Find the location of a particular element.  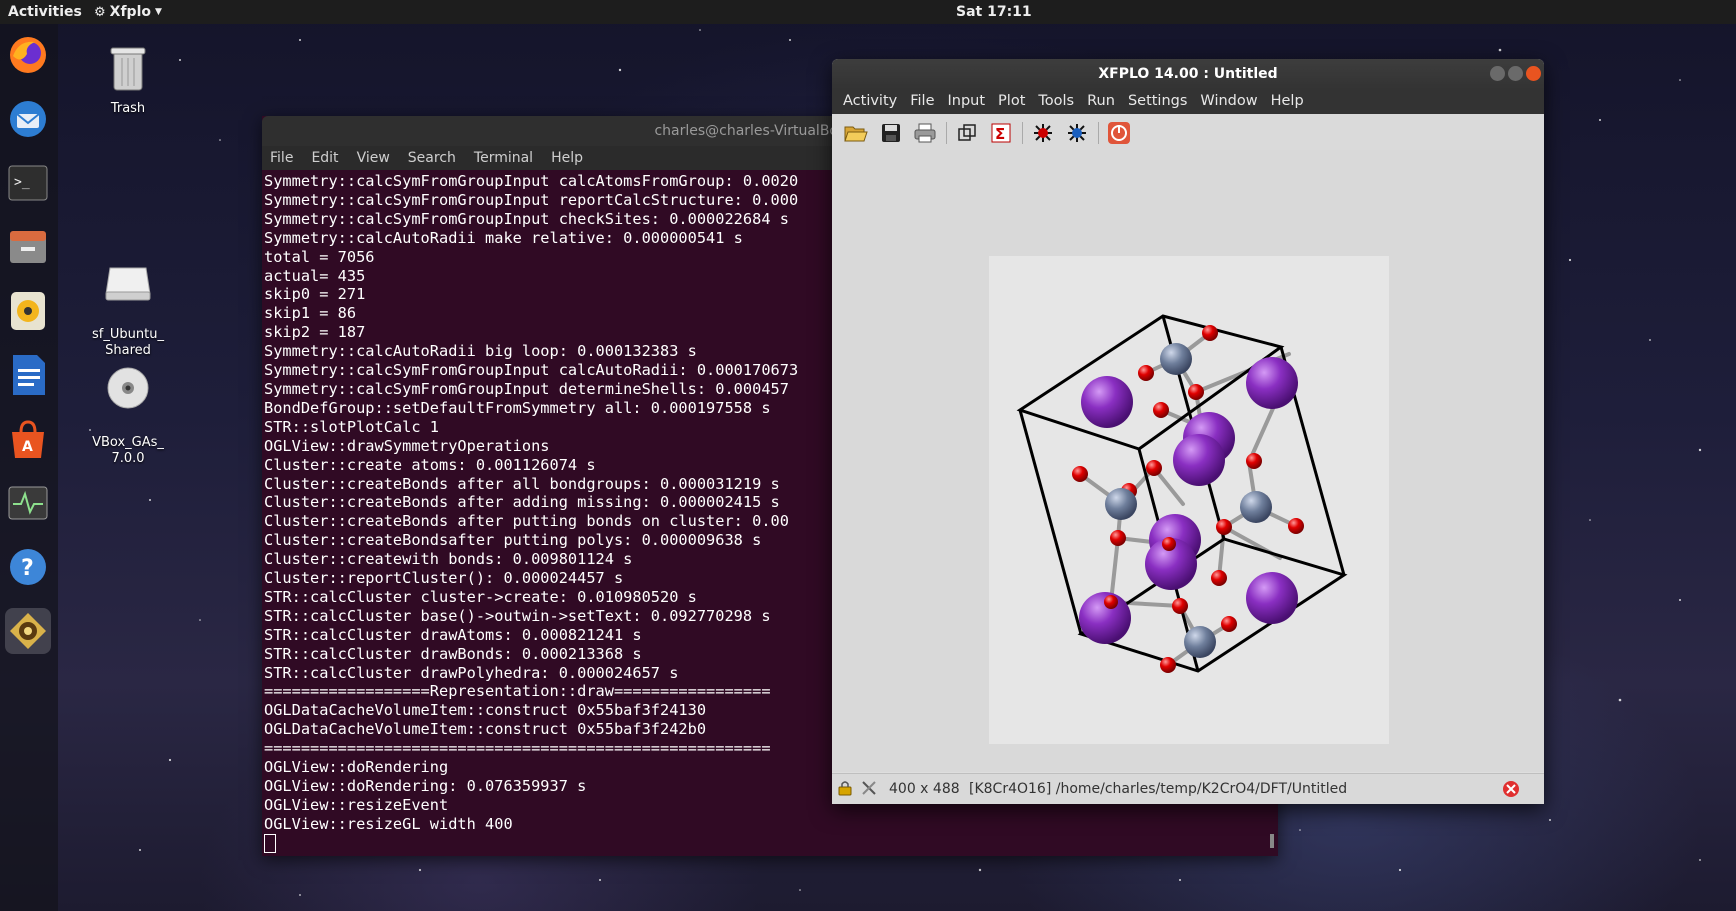

terminal-menu-view: View is located at coordinates (373, 158).